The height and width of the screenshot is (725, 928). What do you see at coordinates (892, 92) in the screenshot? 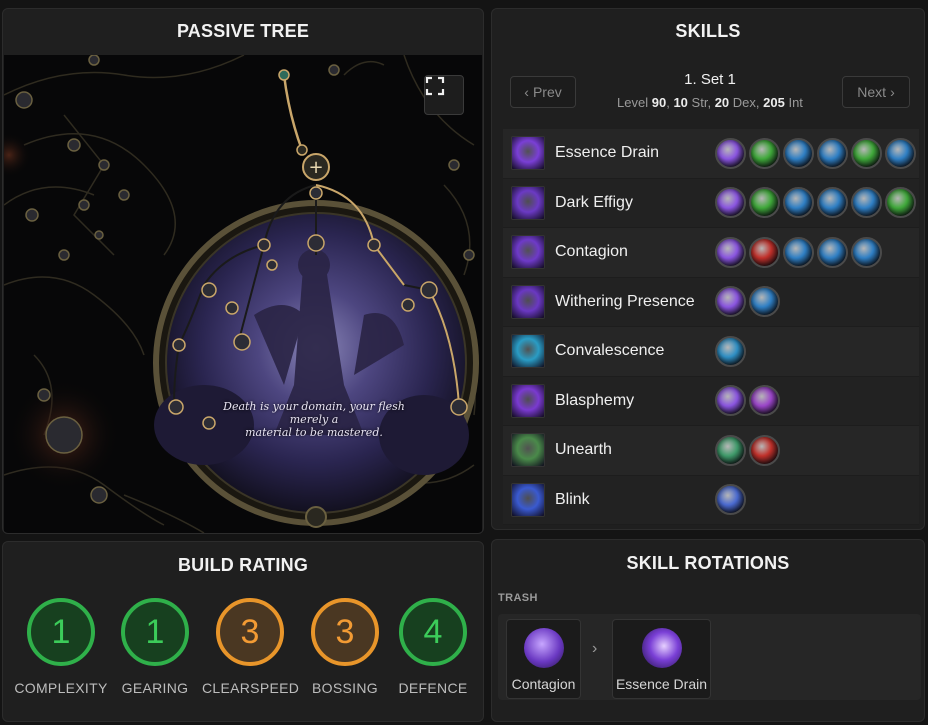
I see `chevron-right-icon: ›` at bounding box center [892, 92].